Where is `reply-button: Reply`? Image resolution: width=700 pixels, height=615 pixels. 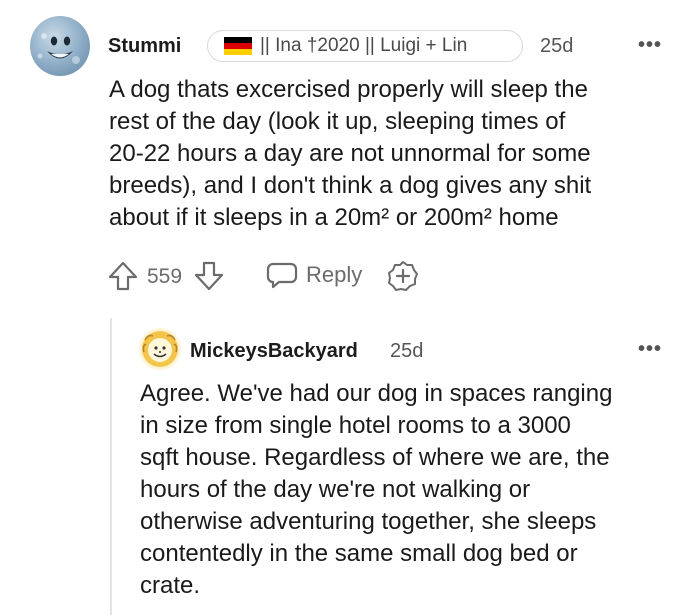
reply-button: Reply is located at coordinates (313, 275).